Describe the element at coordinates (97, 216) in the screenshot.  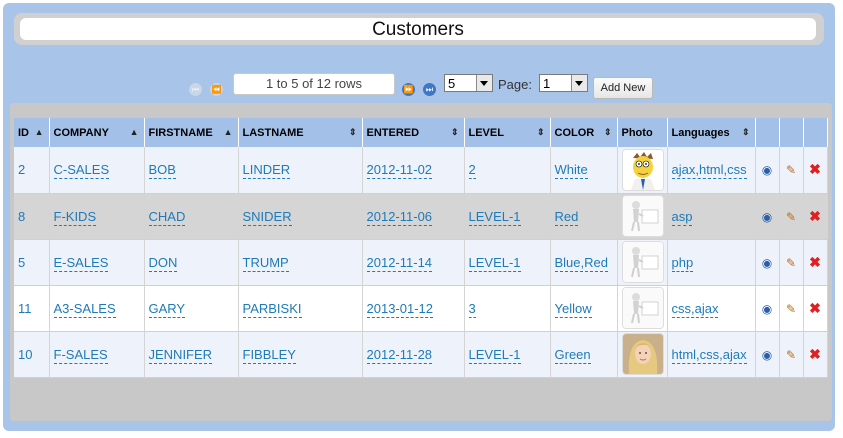
I see `cell-company: F-KIDS` at that location.